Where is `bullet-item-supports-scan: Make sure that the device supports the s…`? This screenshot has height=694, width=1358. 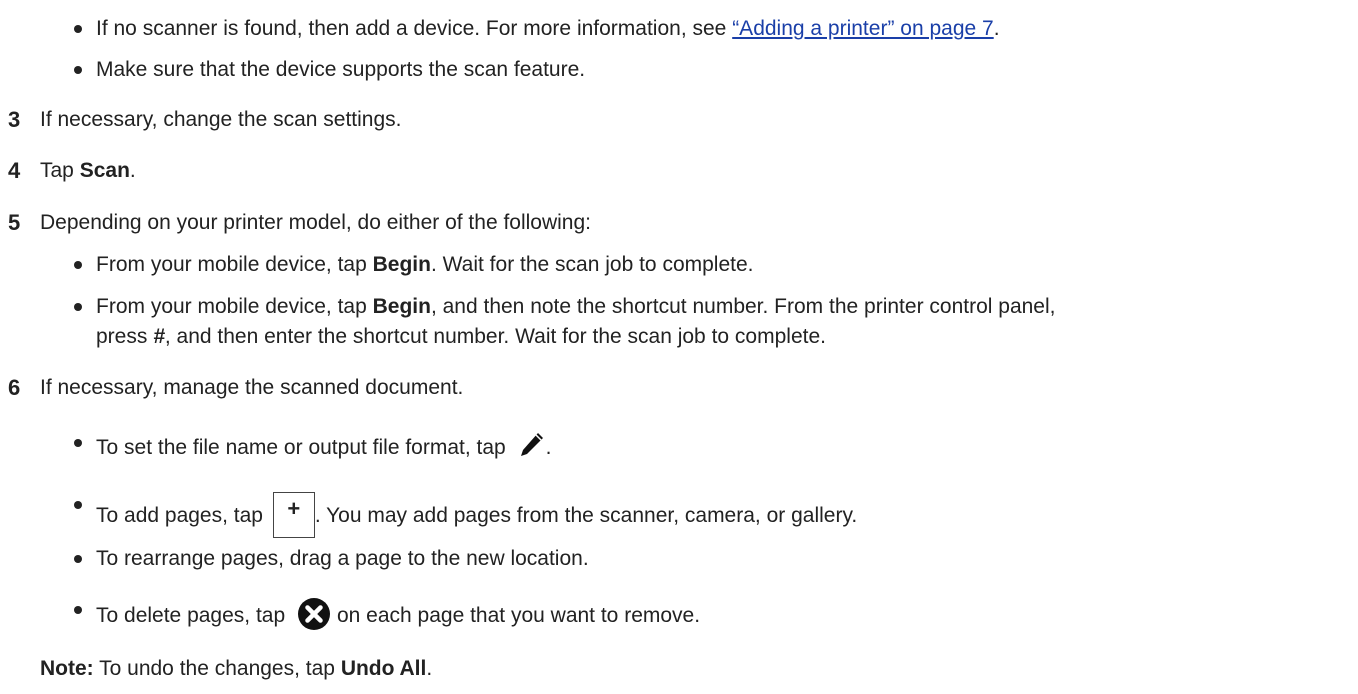
bullet-item-supports-scan: Make sure that the device supports the s… is located at coordinates (329, 69).